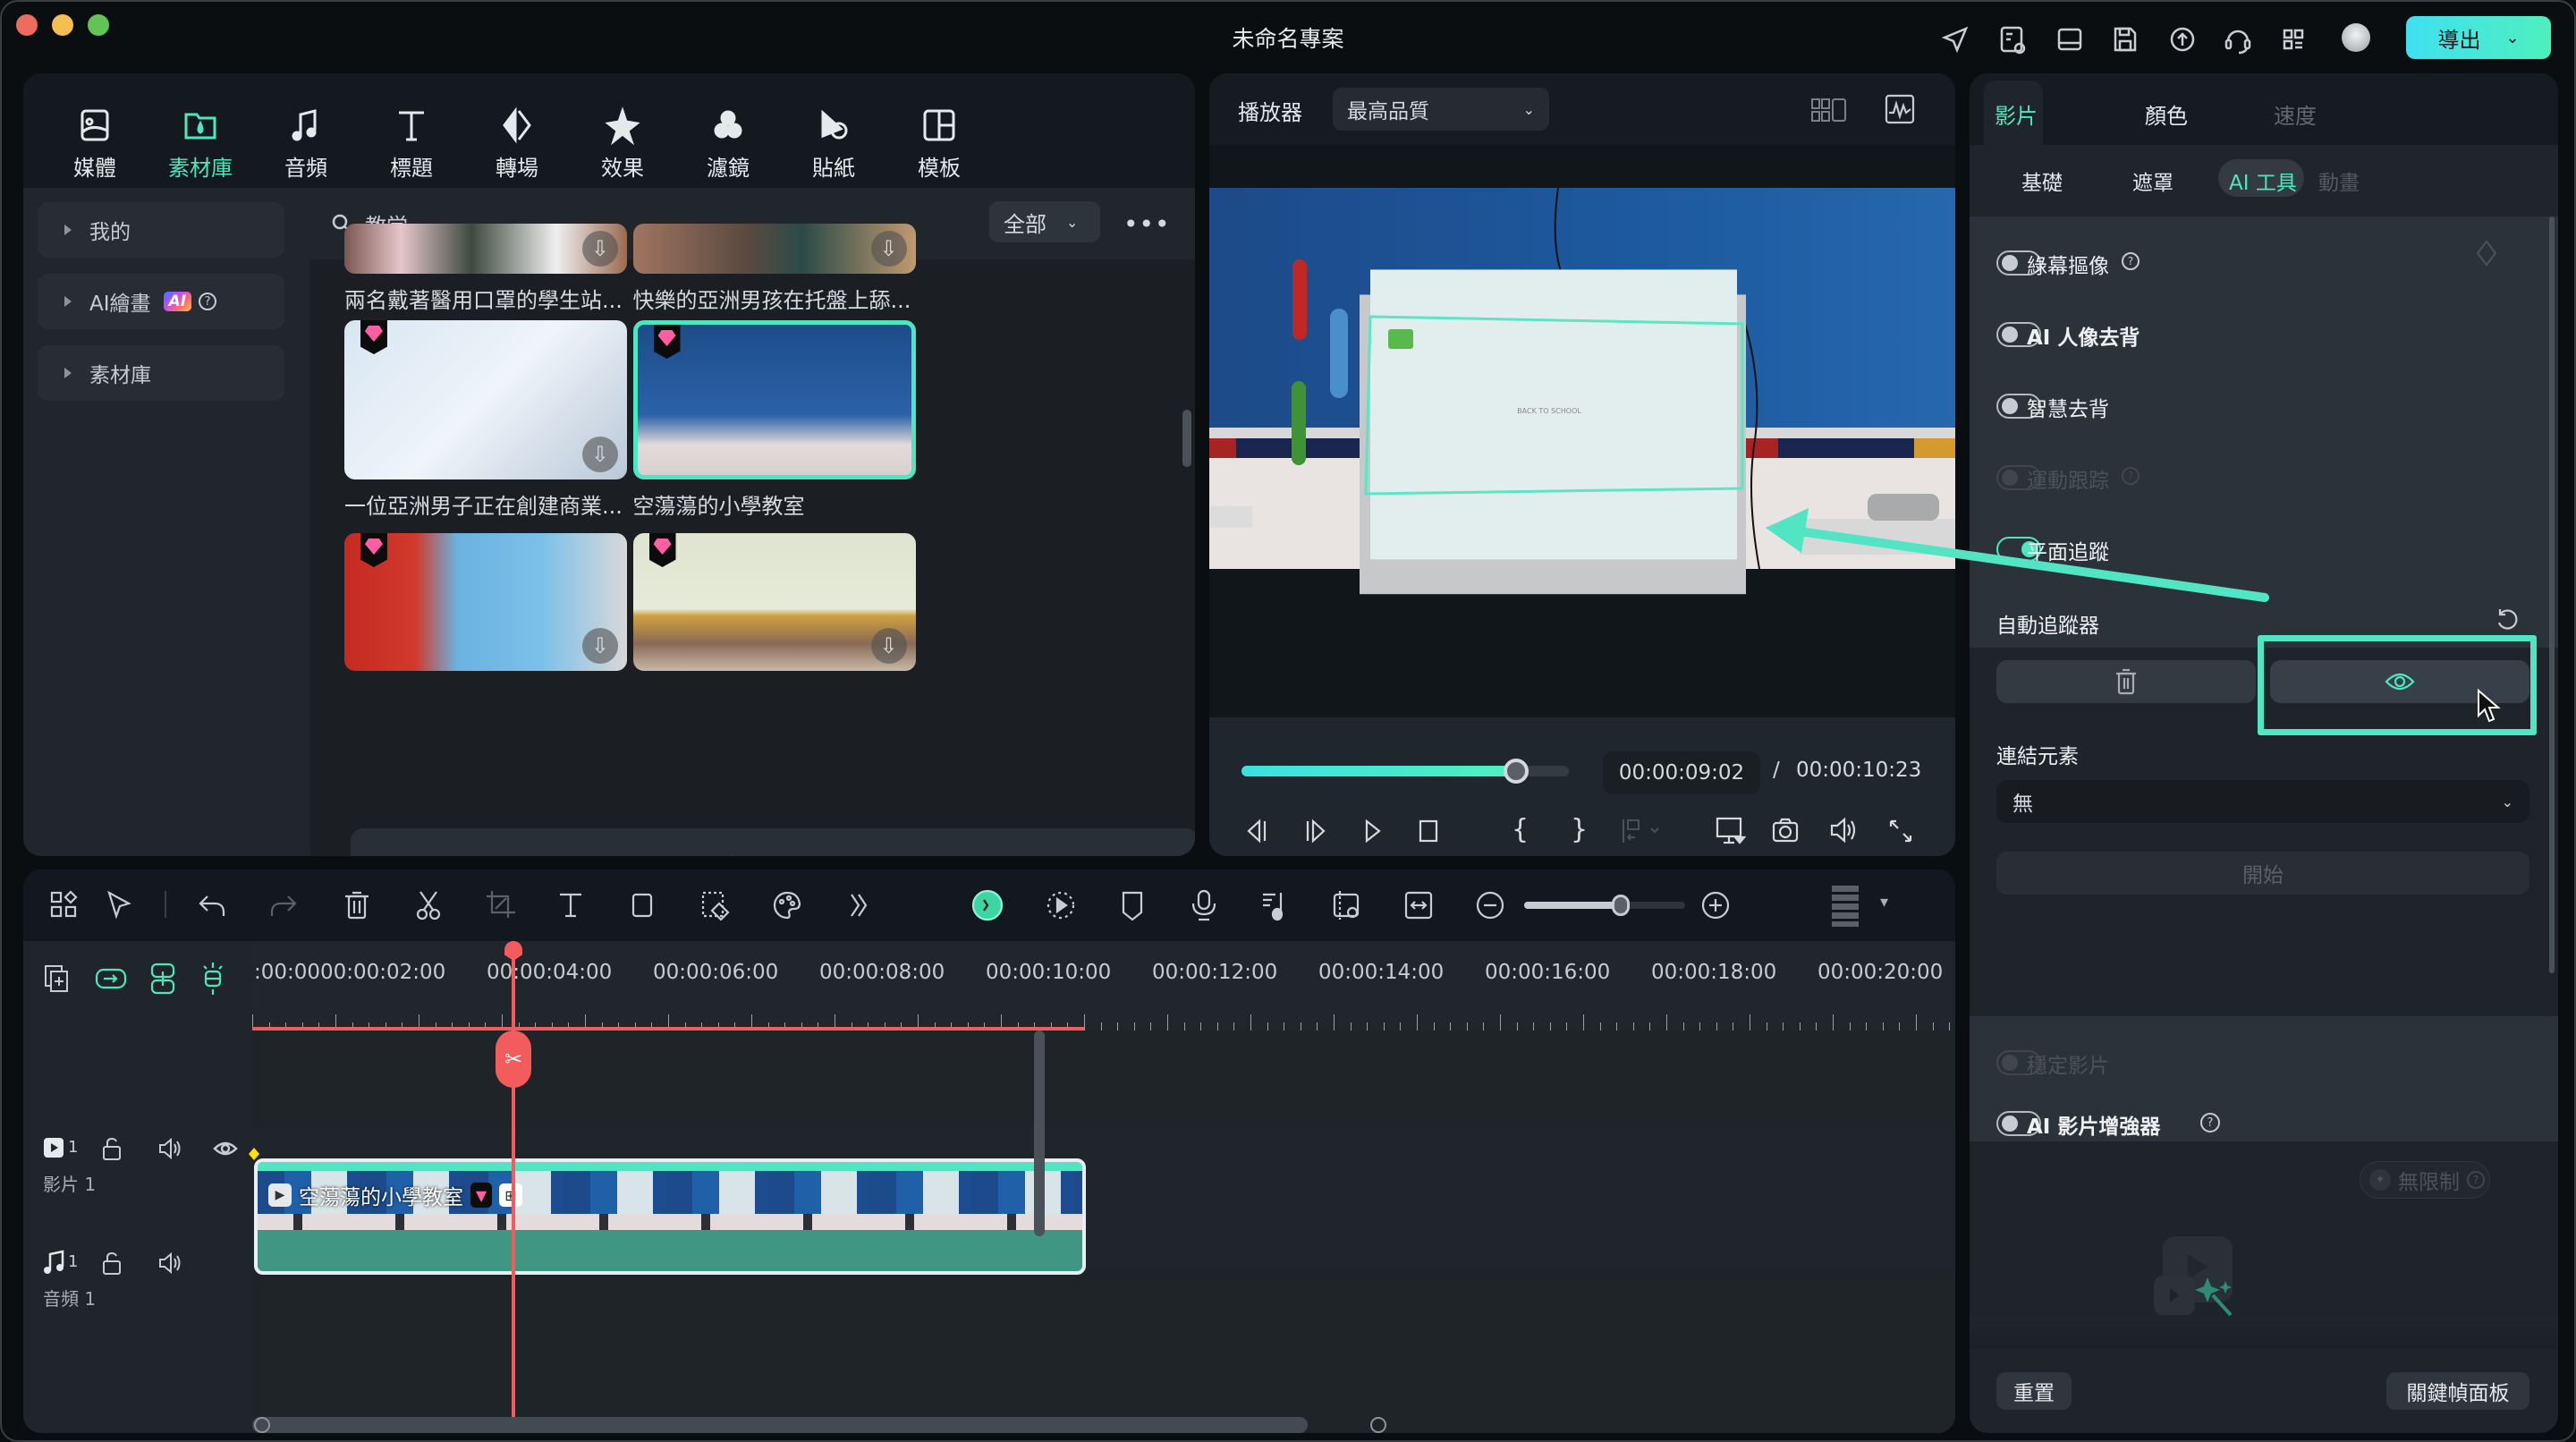  I want to click on next-frame-icon, so click(1315, 831).